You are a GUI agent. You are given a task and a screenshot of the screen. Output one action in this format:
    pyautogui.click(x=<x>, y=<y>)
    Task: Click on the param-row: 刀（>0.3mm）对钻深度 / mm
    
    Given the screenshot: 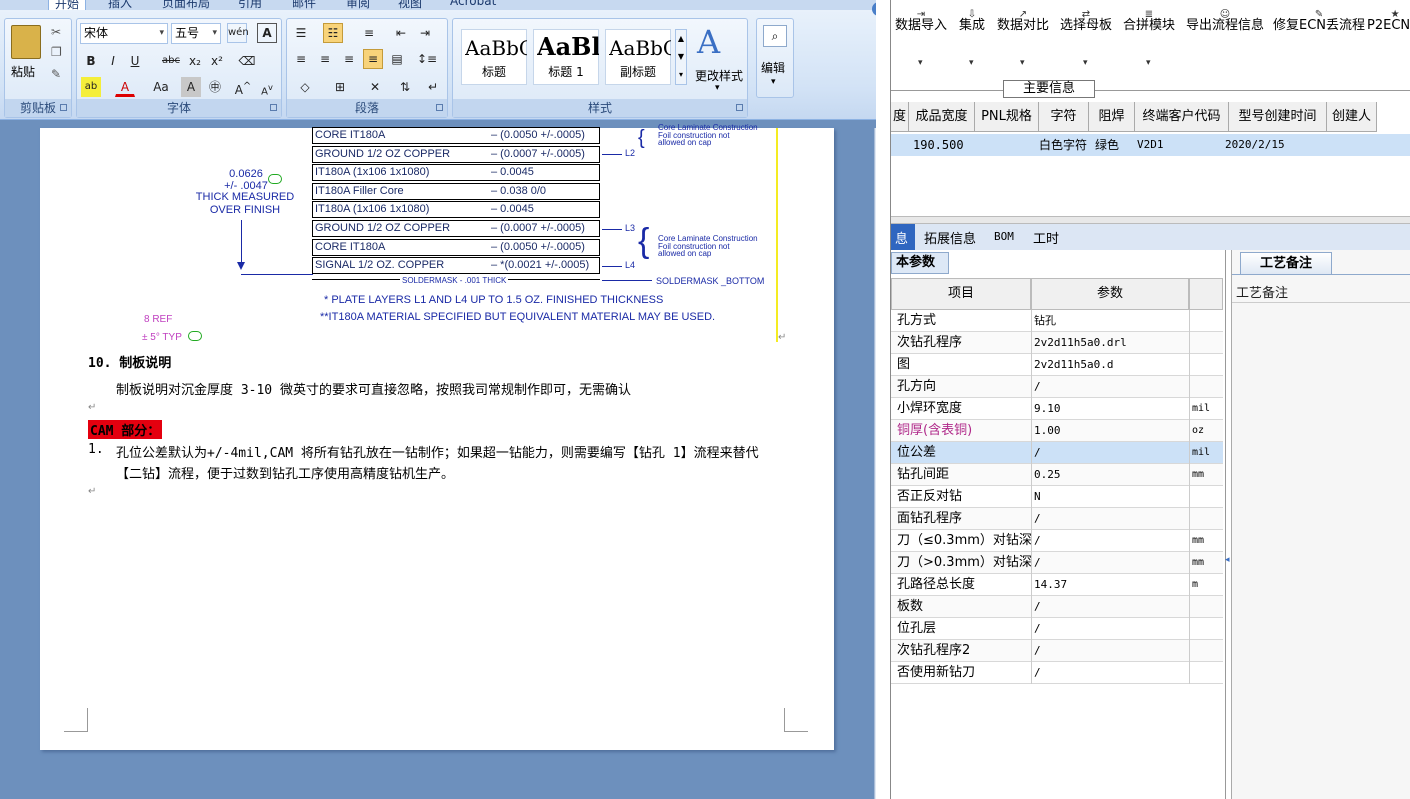 What is the action you would take?
    pyautogui.click(x=1057, y=563)
    